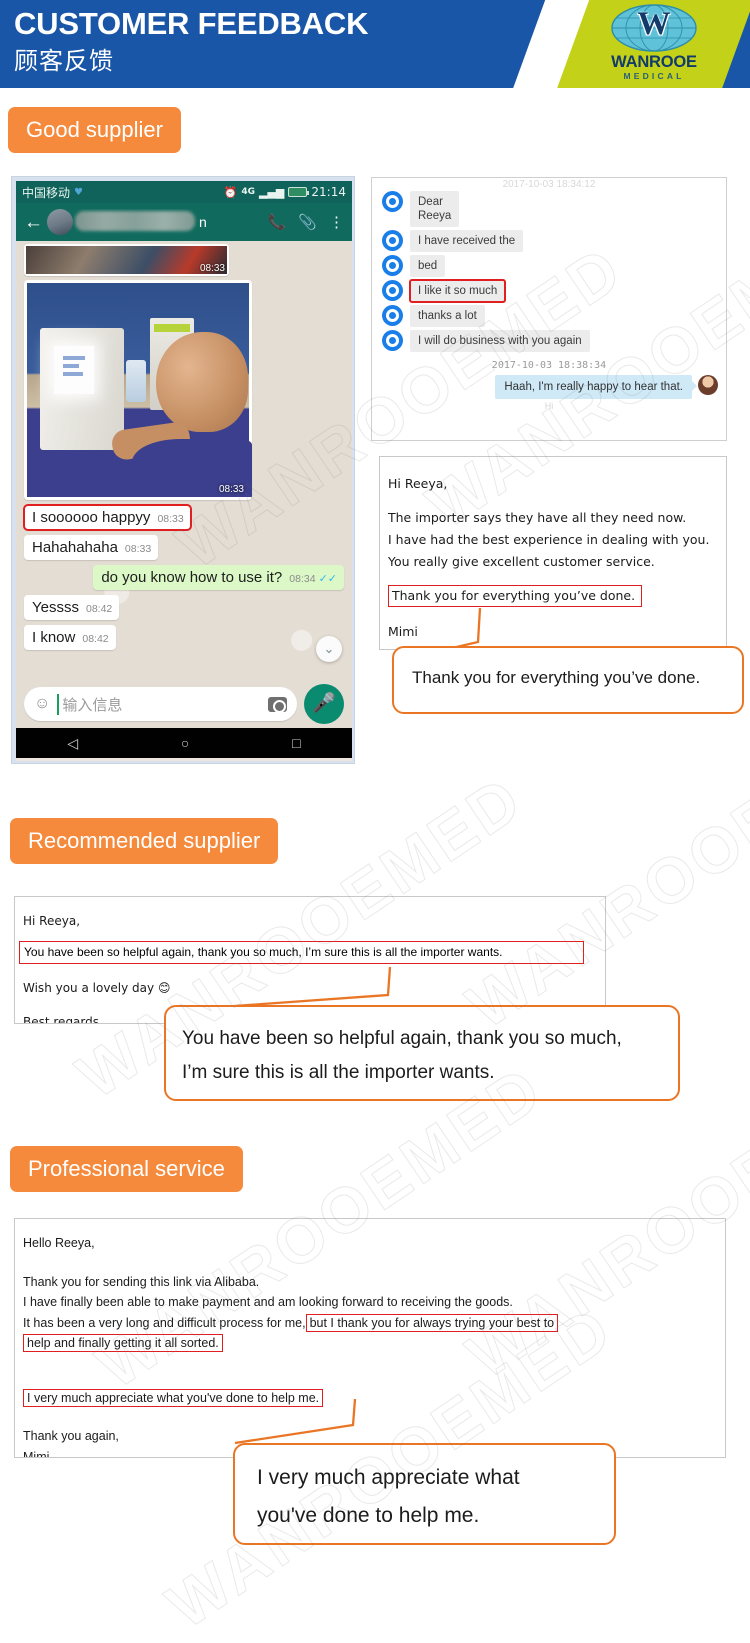 This screenshot has height=1643, width=750. What do you see at coordinates (60, 222) in the screenshot?
I see `contact-avatar` at bounding box center [60, 222].